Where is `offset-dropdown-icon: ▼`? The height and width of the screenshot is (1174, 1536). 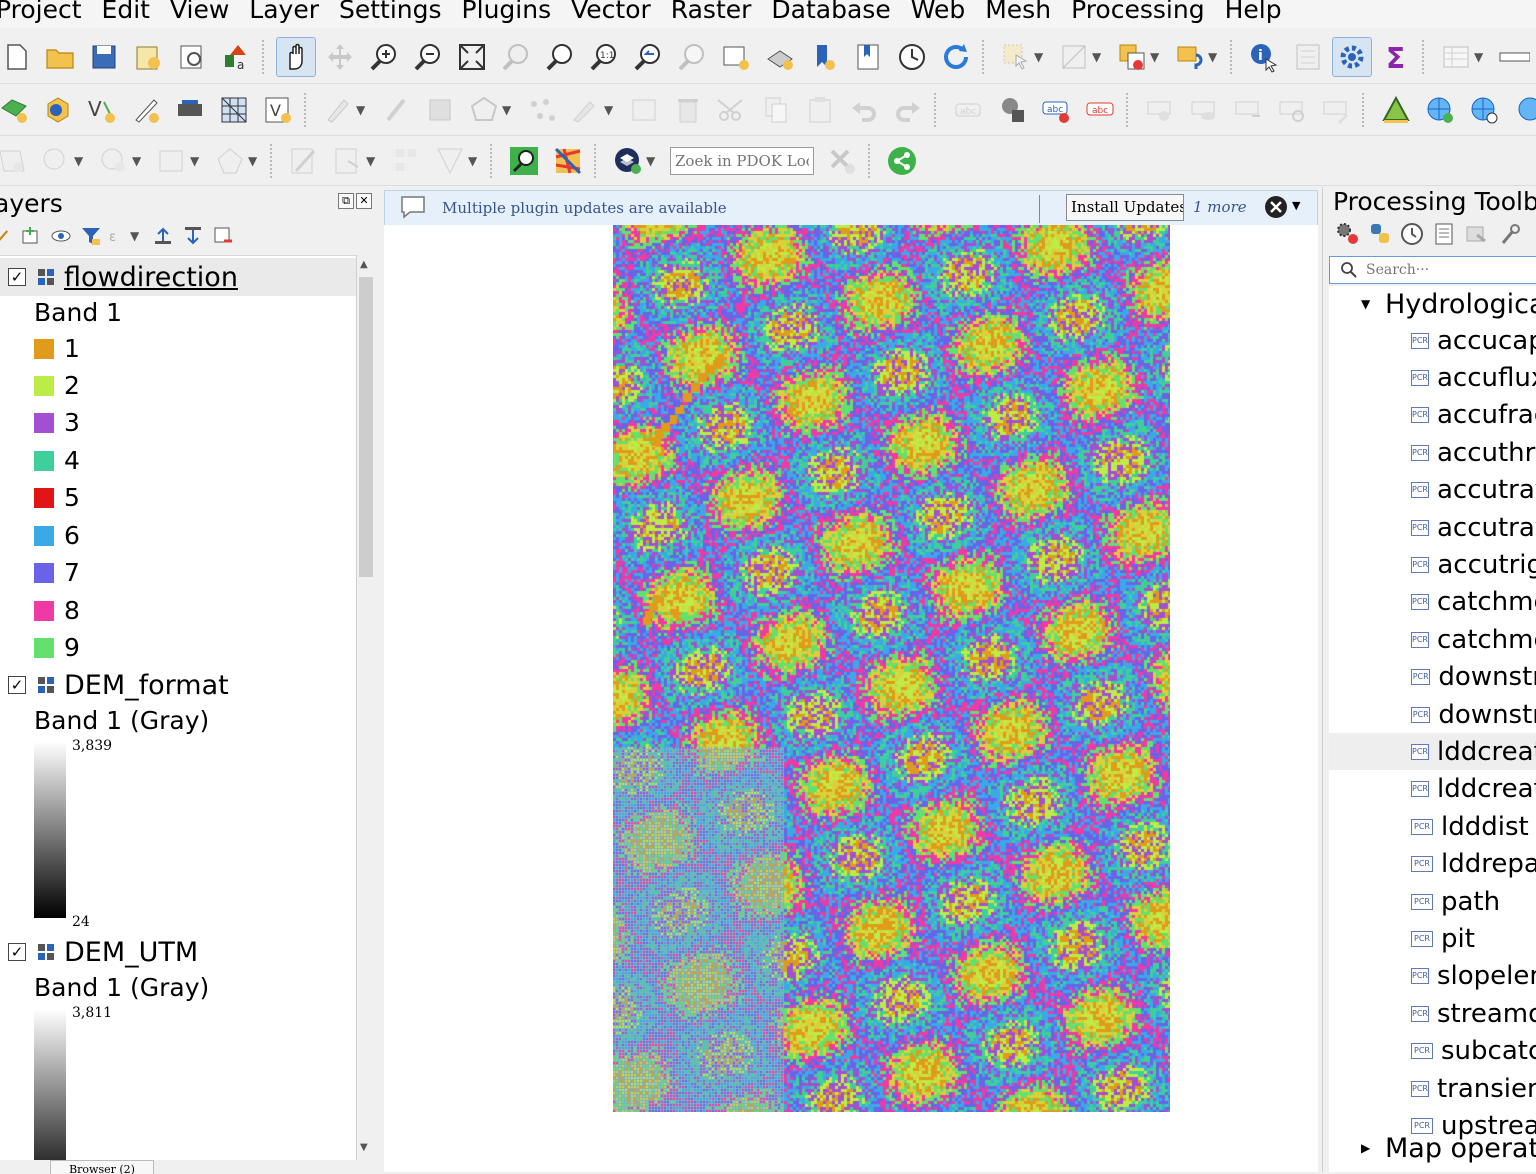 offset-dropdown-icon: ▼ is located at coordinates (373, 161).